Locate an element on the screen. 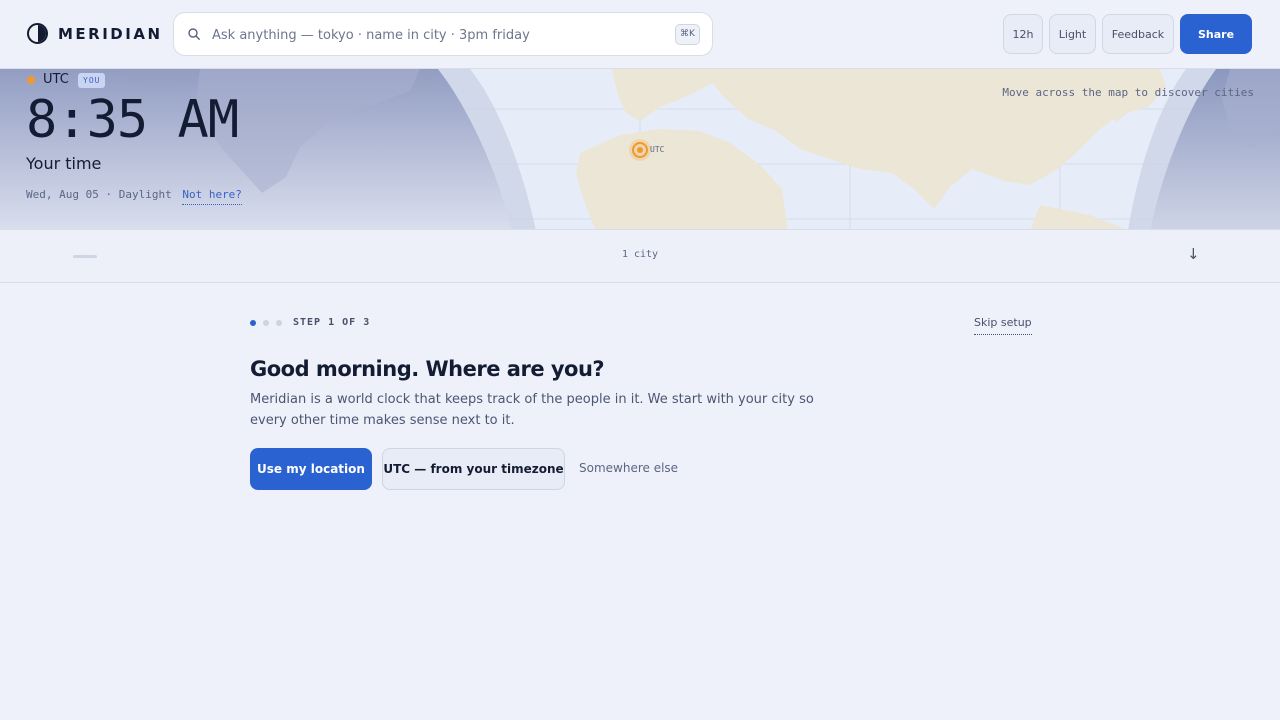 Image resolution: width=1280 pixels, height=720 pixels. top-bar: MERIDIAN ⌘K 12h Light Feedback Share is located at coordinates (640, 34).